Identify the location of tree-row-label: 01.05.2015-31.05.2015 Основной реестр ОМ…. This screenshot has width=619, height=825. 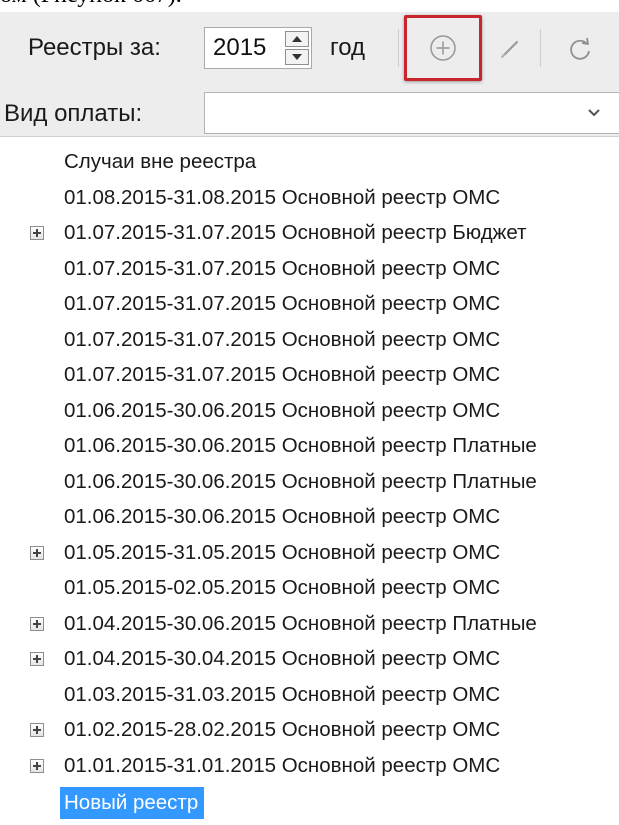
(282, 552).